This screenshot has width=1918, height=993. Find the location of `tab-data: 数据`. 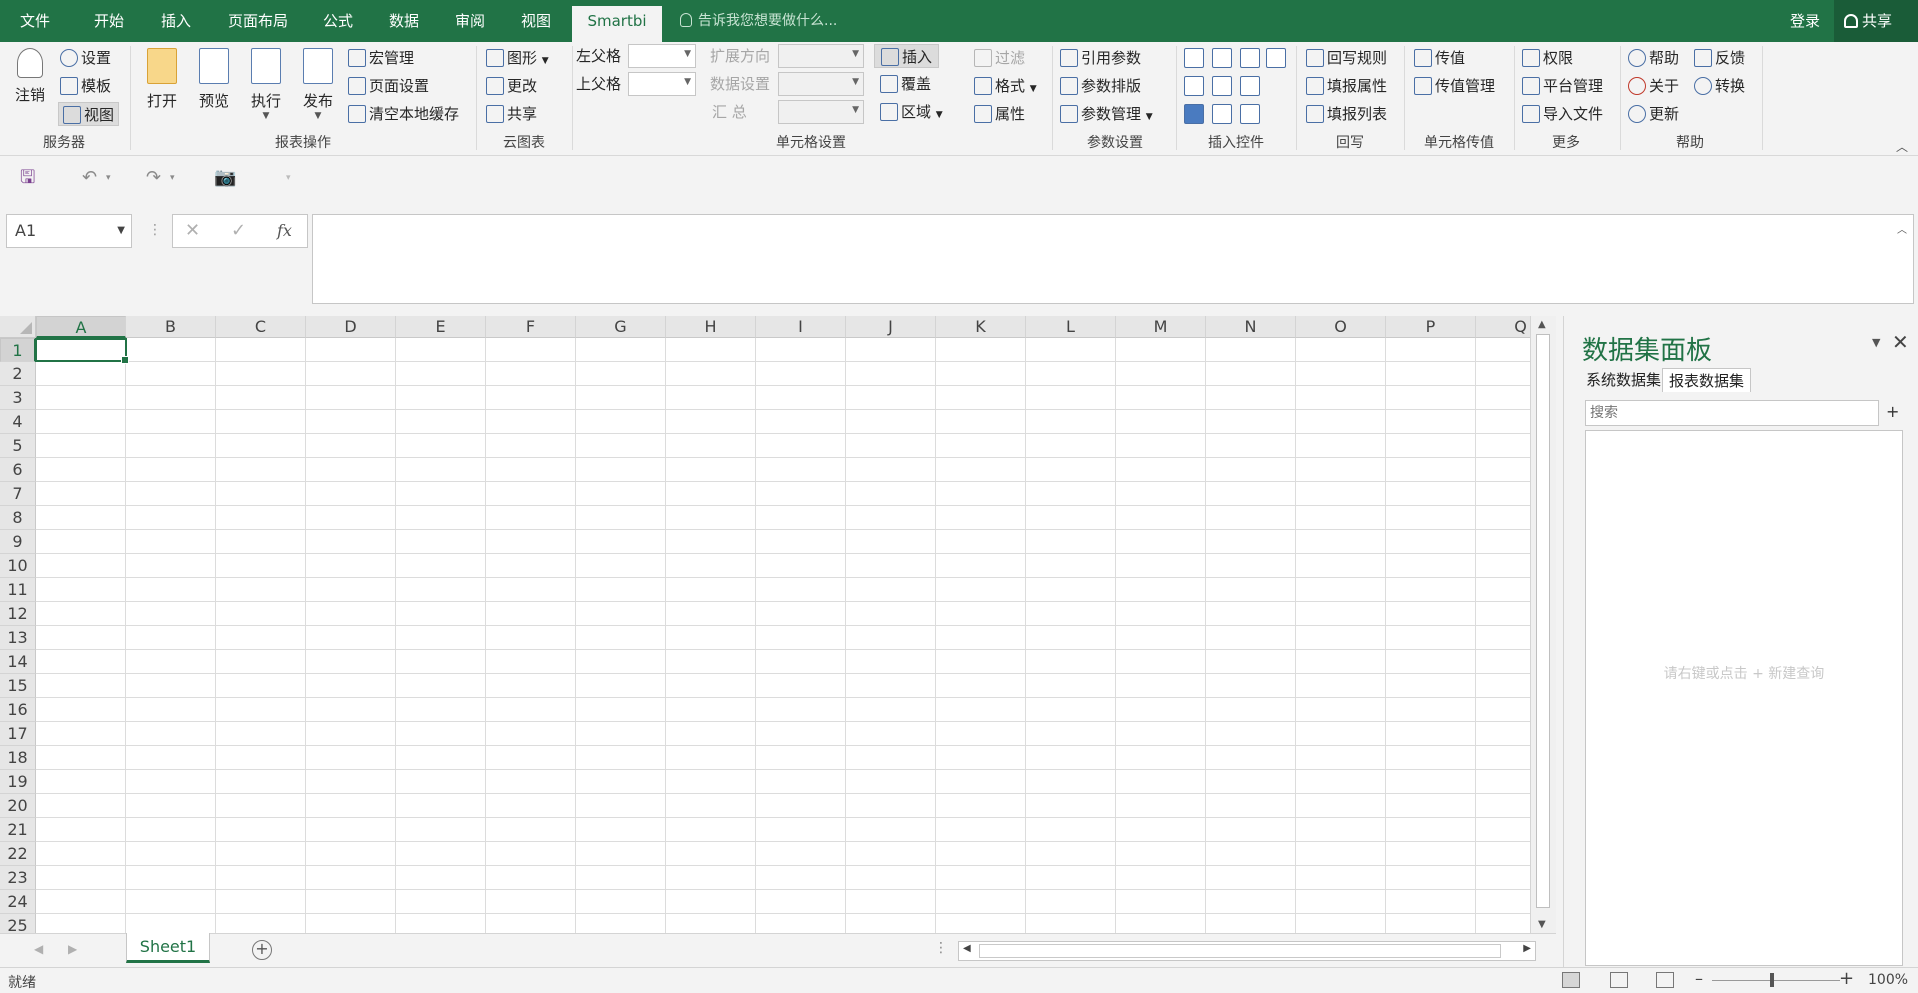

tab-data: 数据 is located at coordinates (404, 21).